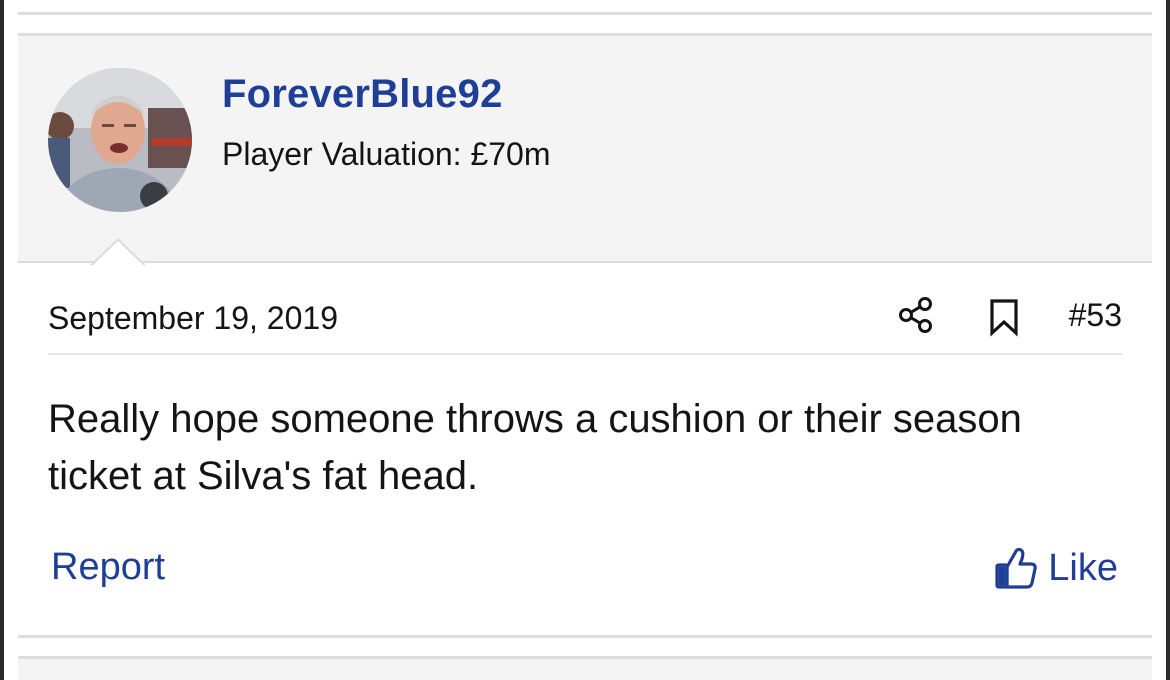 The height and width of the screenshot is (680, 1170). Describe the element at coordinates (1168, 340) in the screenshot. I see `frame-right-edge` at that location.